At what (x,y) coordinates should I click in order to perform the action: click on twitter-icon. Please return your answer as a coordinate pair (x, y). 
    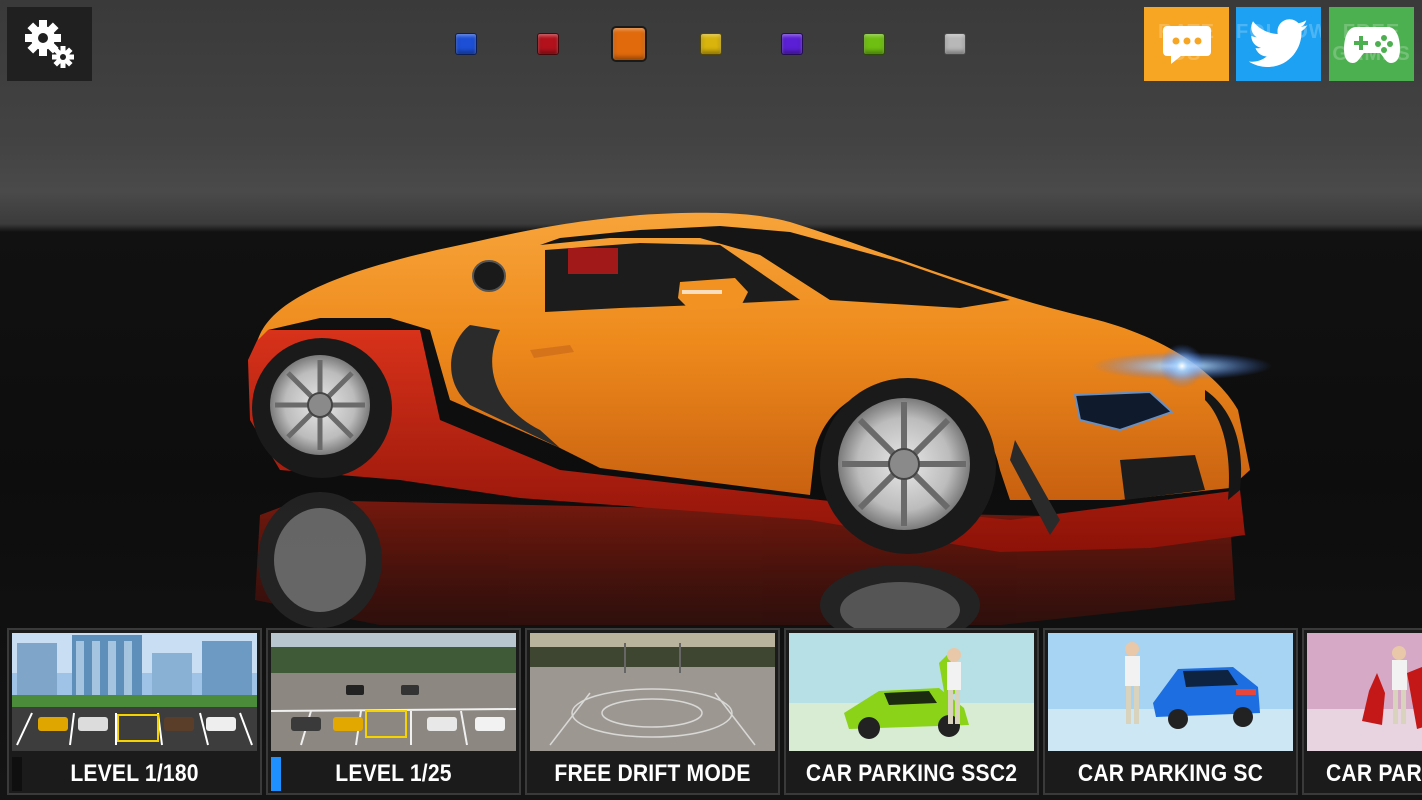
    Looking at the image, I should click on (1278, 43).